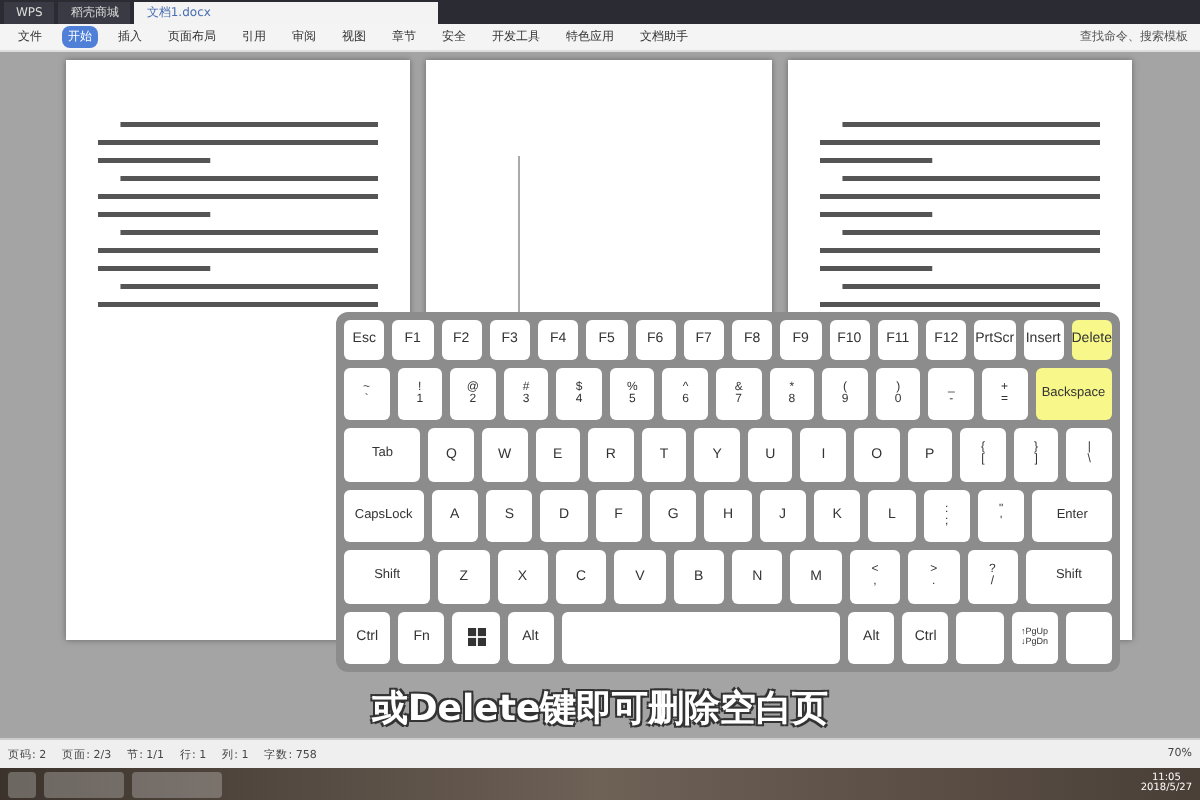  Describe the element at coordinates (476, 637) in the screenshot. I see `windows-logo-icon` at that location.